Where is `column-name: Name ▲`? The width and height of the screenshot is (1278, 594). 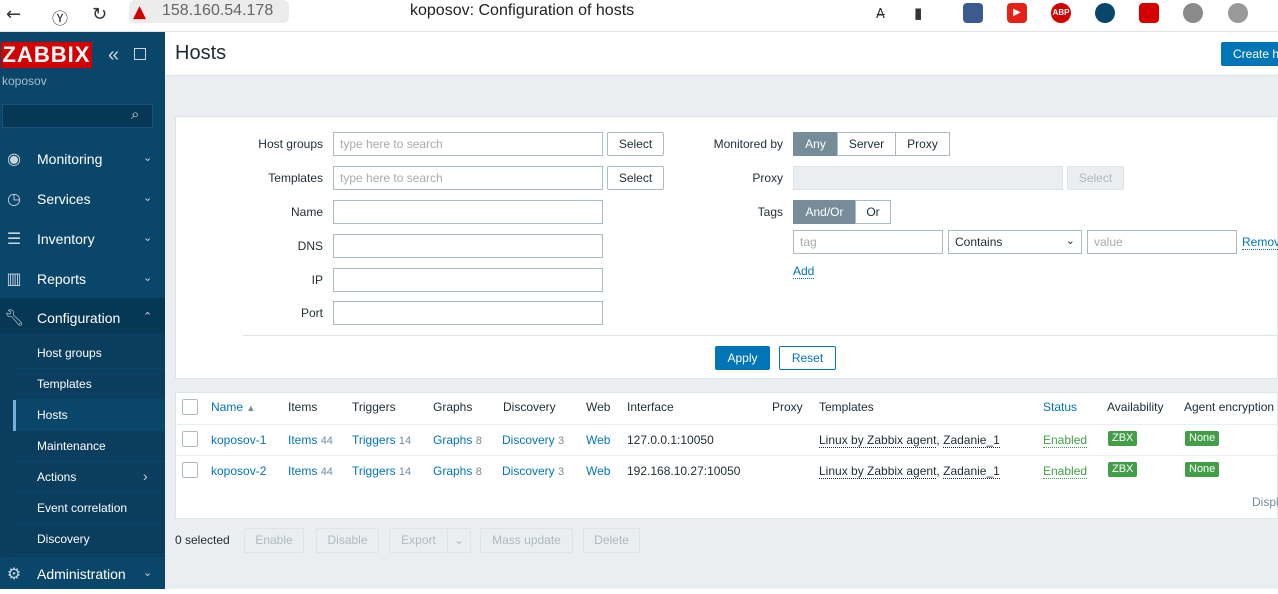
column-name: Name ▲ is located at coordinates (233, 407).